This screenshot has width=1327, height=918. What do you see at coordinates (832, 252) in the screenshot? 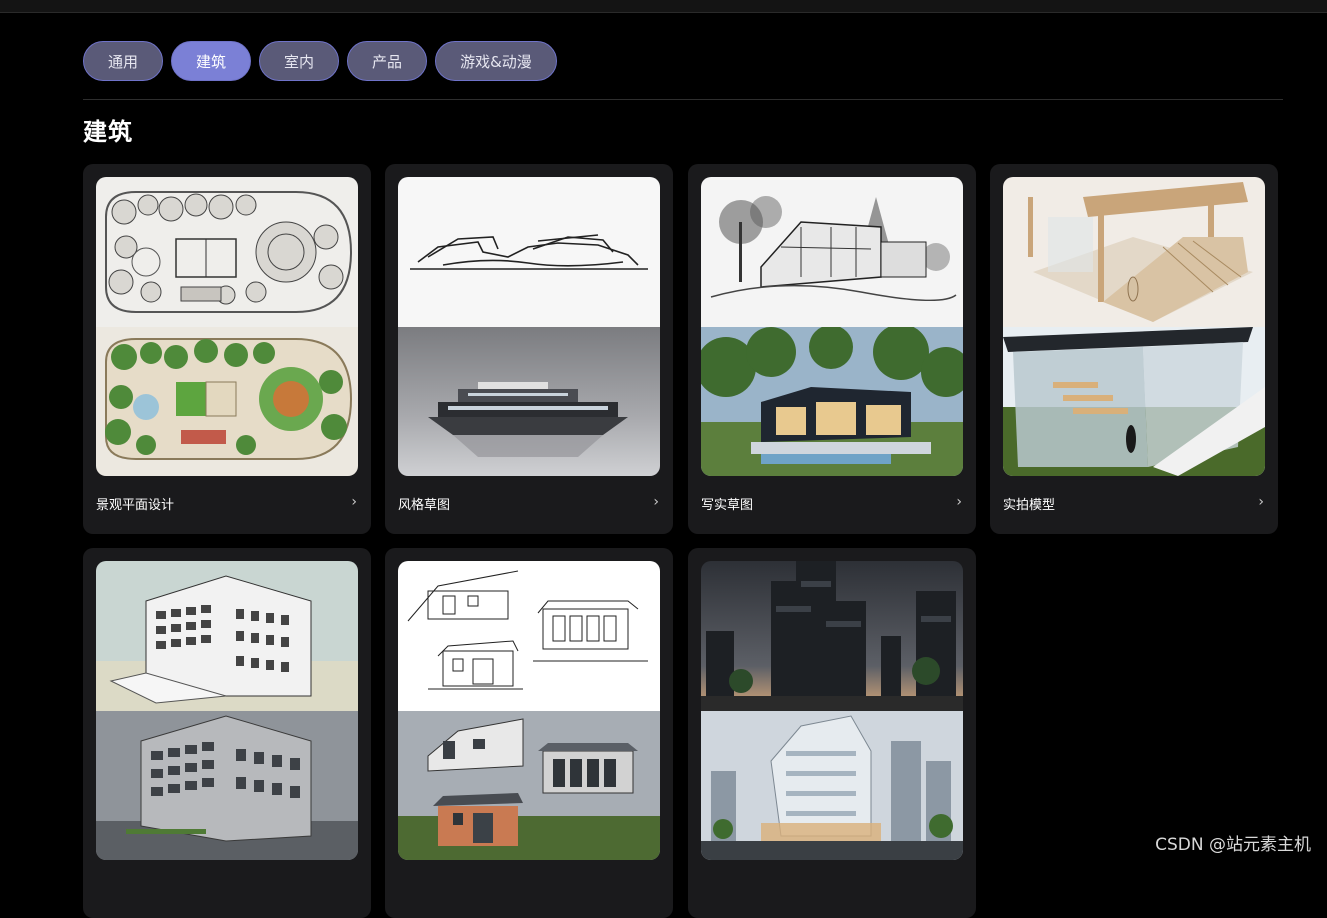
I see `realistic-sketch-house-image` at bounding box center [832, 252].